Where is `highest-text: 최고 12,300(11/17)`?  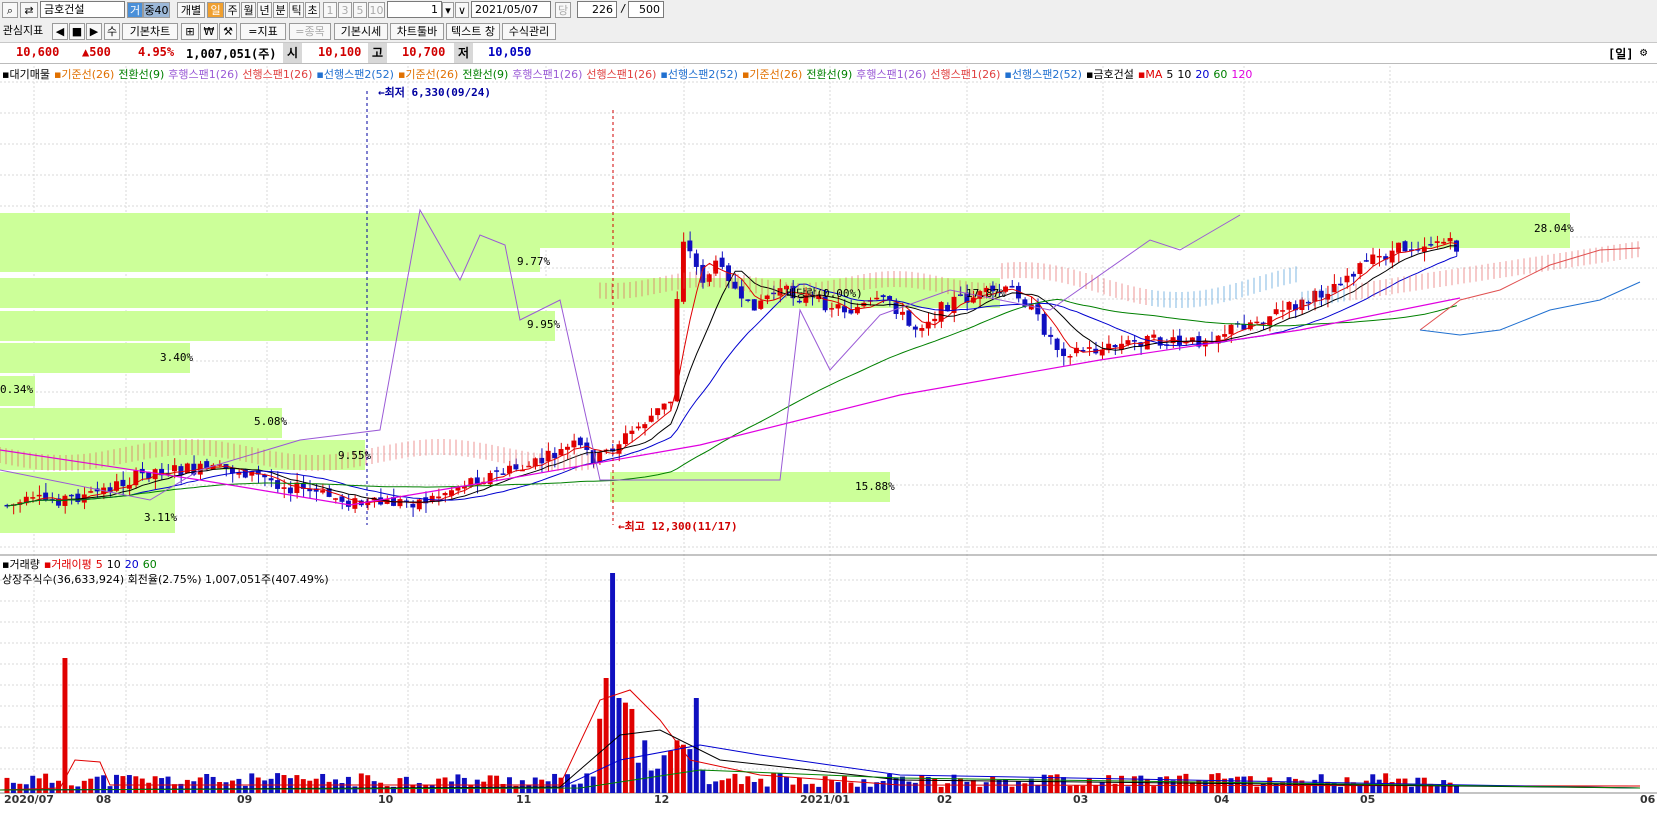 highest-text: 최고 12,300(11/17) is located at coordinates (681, 526).